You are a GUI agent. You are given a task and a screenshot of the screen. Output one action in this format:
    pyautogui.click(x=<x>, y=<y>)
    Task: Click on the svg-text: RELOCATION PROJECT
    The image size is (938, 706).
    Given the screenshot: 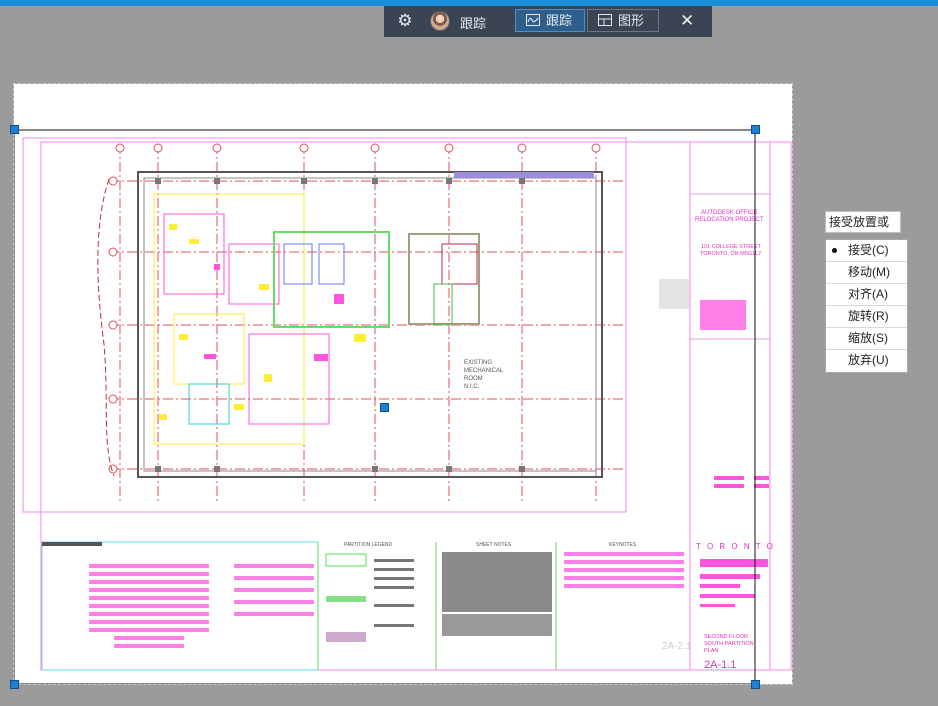 What is the action you would take?
    pyautogui.click(x=729, y=220)
    